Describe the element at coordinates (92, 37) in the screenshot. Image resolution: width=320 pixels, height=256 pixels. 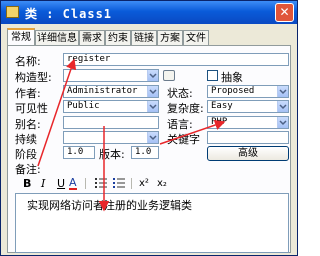
I see `tab-requirements: 需求` at that location.